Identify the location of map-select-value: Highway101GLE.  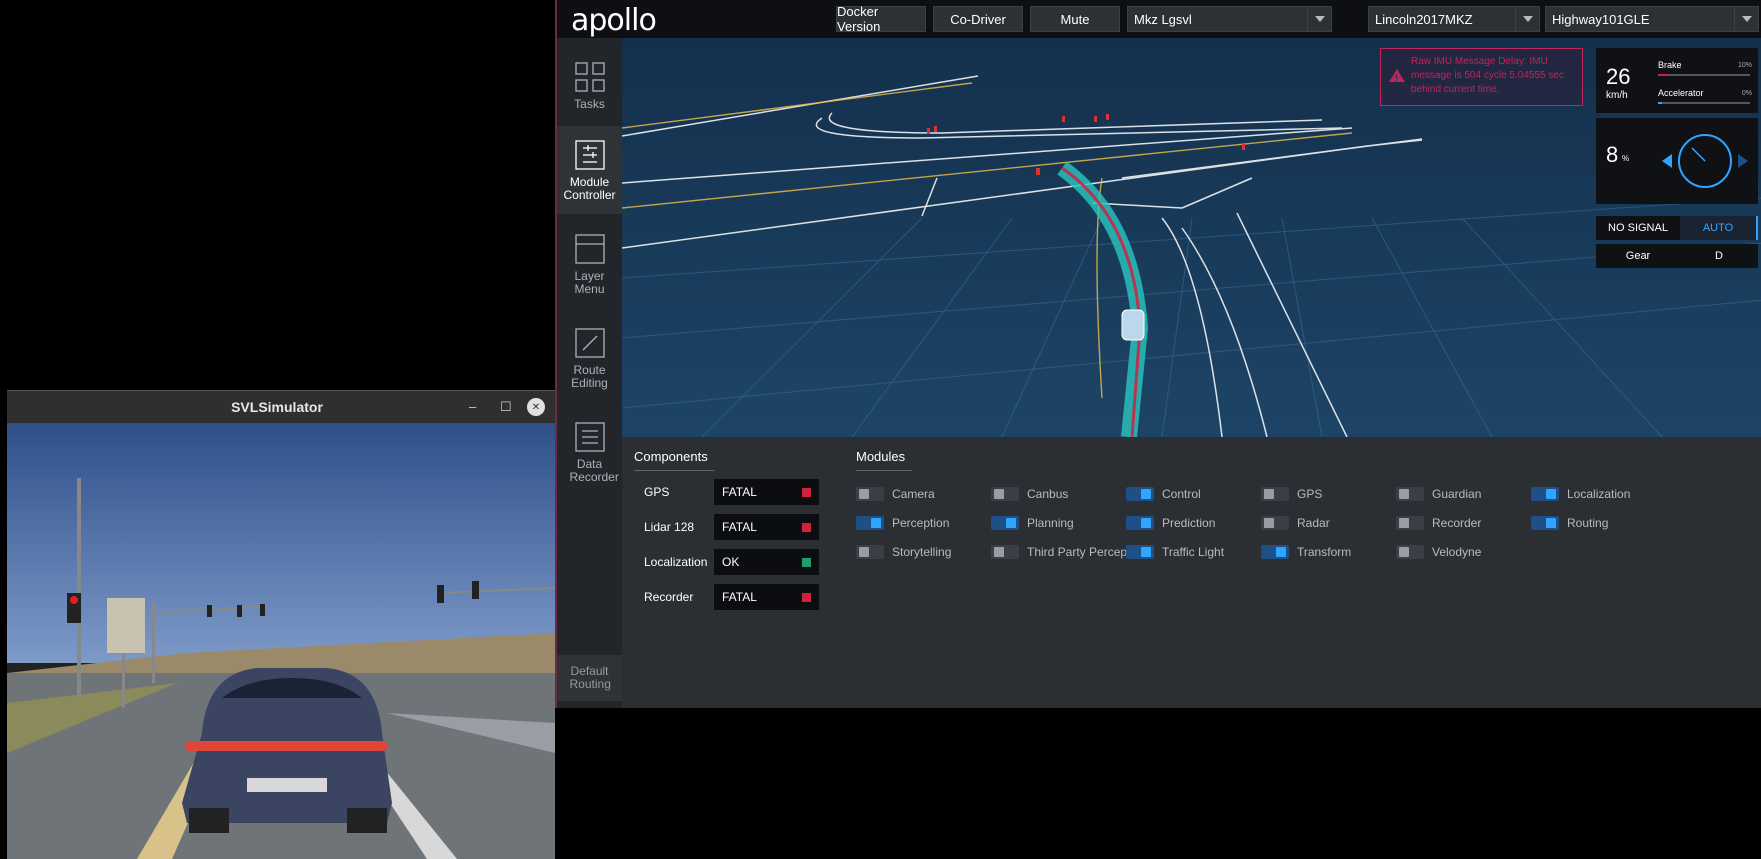
(1601, 19).